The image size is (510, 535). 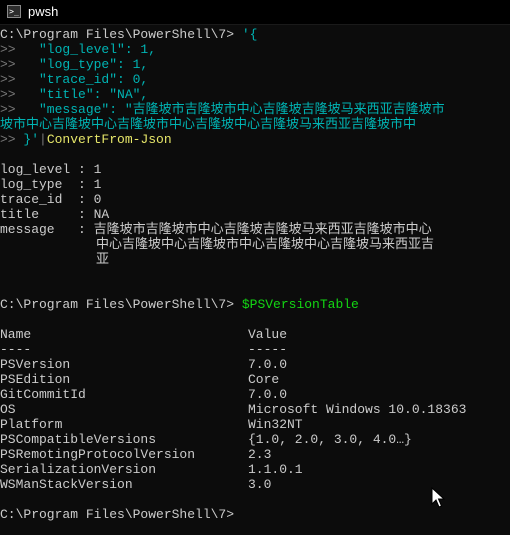 I want to click on row-value: Win32NT, so click(x=275, y=424).